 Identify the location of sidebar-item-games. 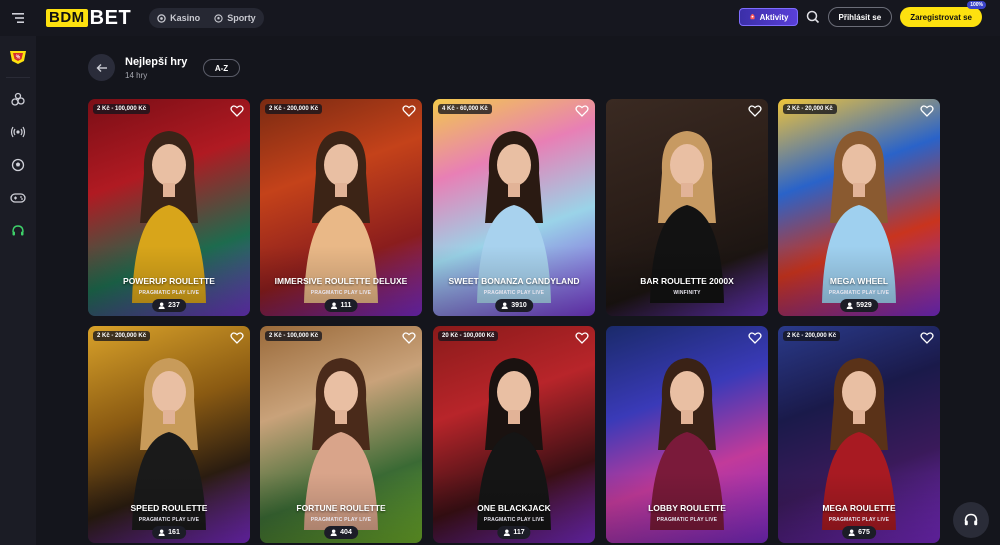
(18, 197).